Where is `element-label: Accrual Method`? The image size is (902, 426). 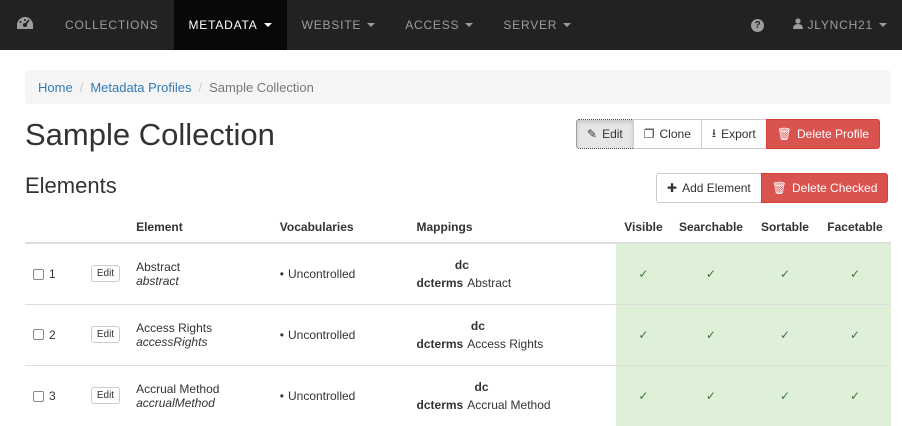 element-label: Accrual Method is located at coordinates (178, 388).